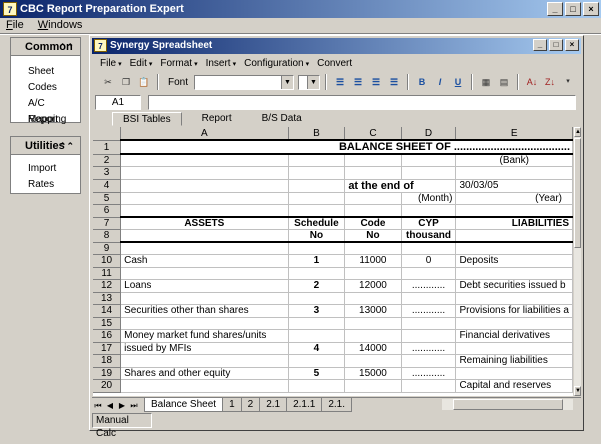 This screenshot has height=444, width=601. I want to click on sheet-tab-1: 1, so click(232, 405).